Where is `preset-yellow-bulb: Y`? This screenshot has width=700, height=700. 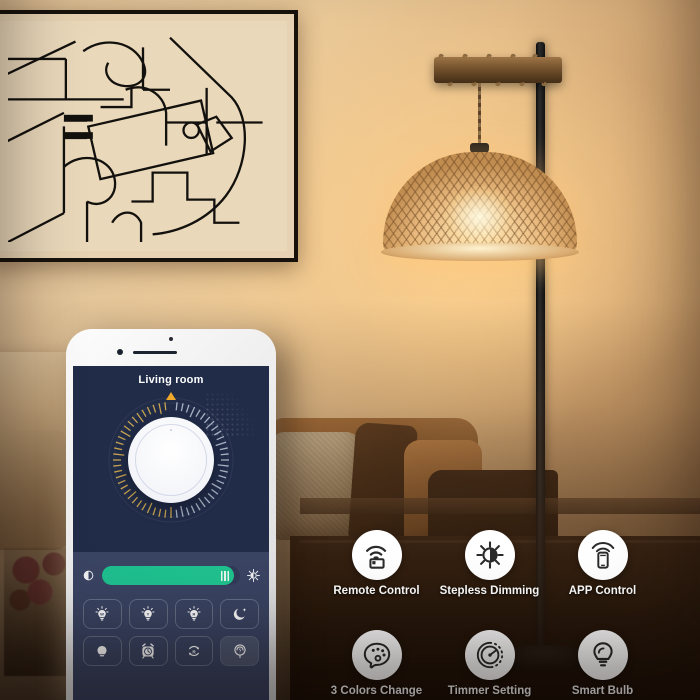
preset-yellow-bulb: Y is located at coordinates (148, 614).